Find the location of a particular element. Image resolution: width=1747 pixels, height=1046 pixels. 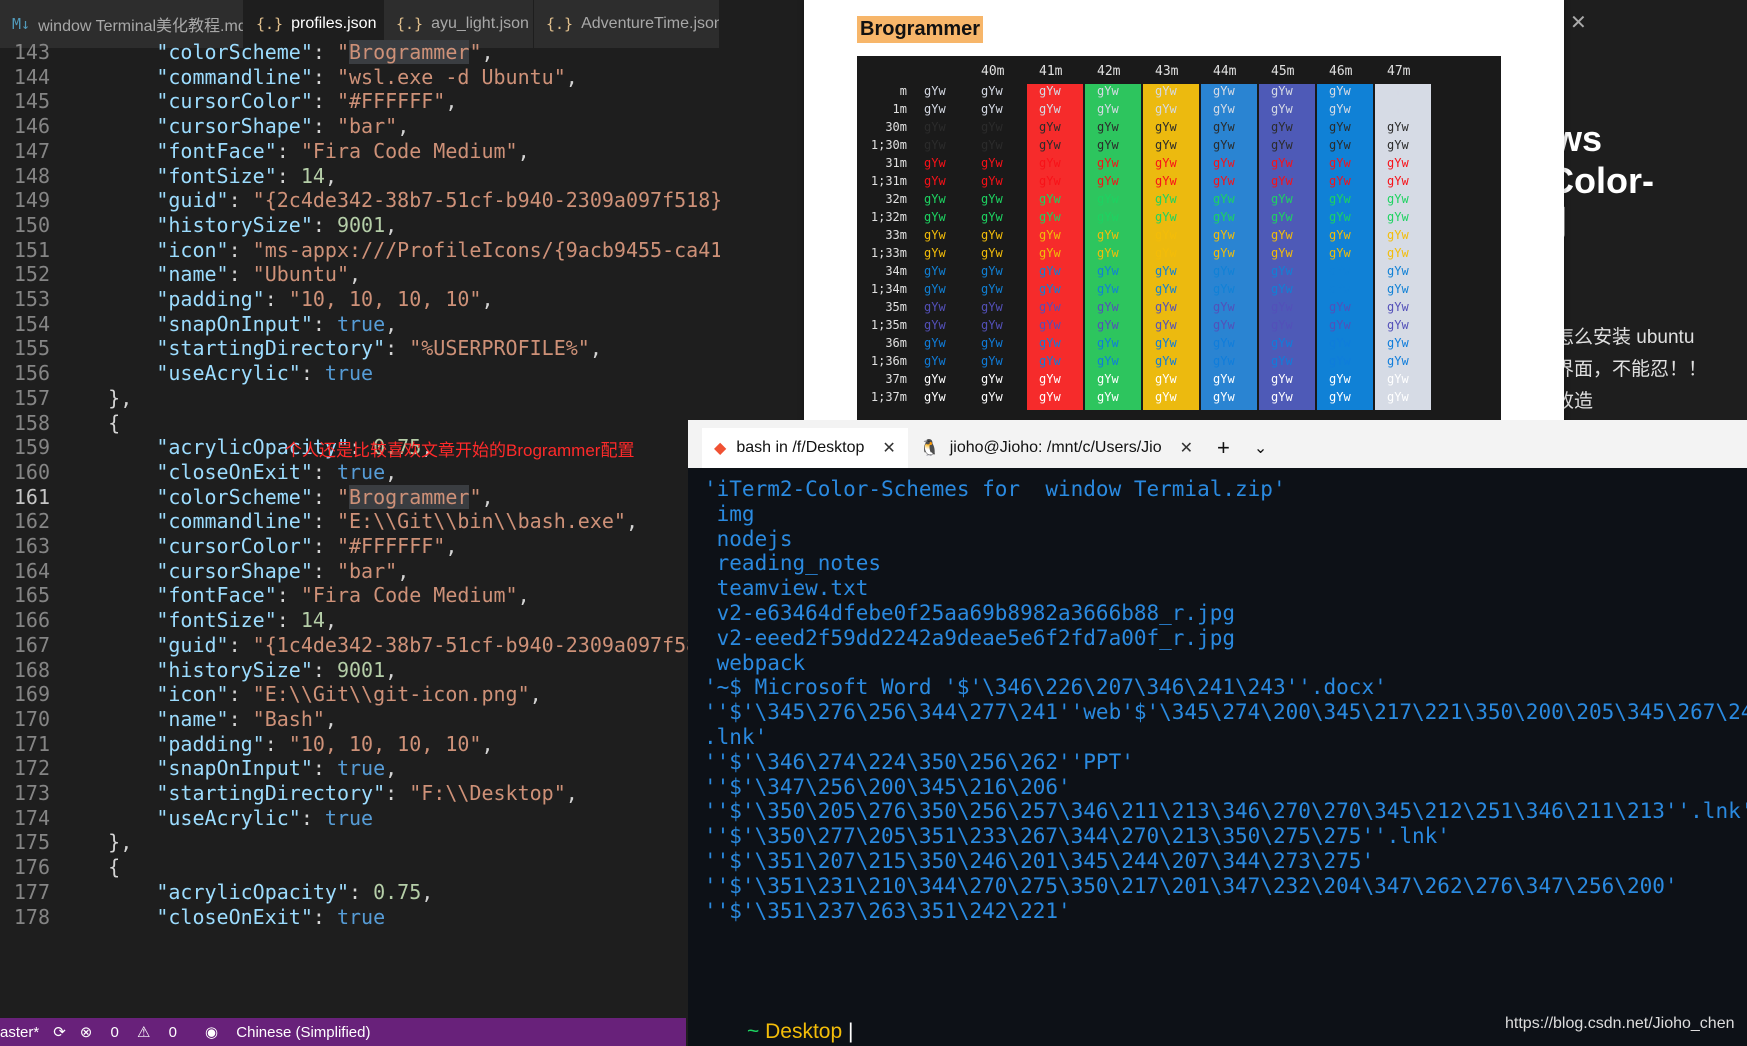

sync-icon: ⟳ is located at coordinates (59, 1032).